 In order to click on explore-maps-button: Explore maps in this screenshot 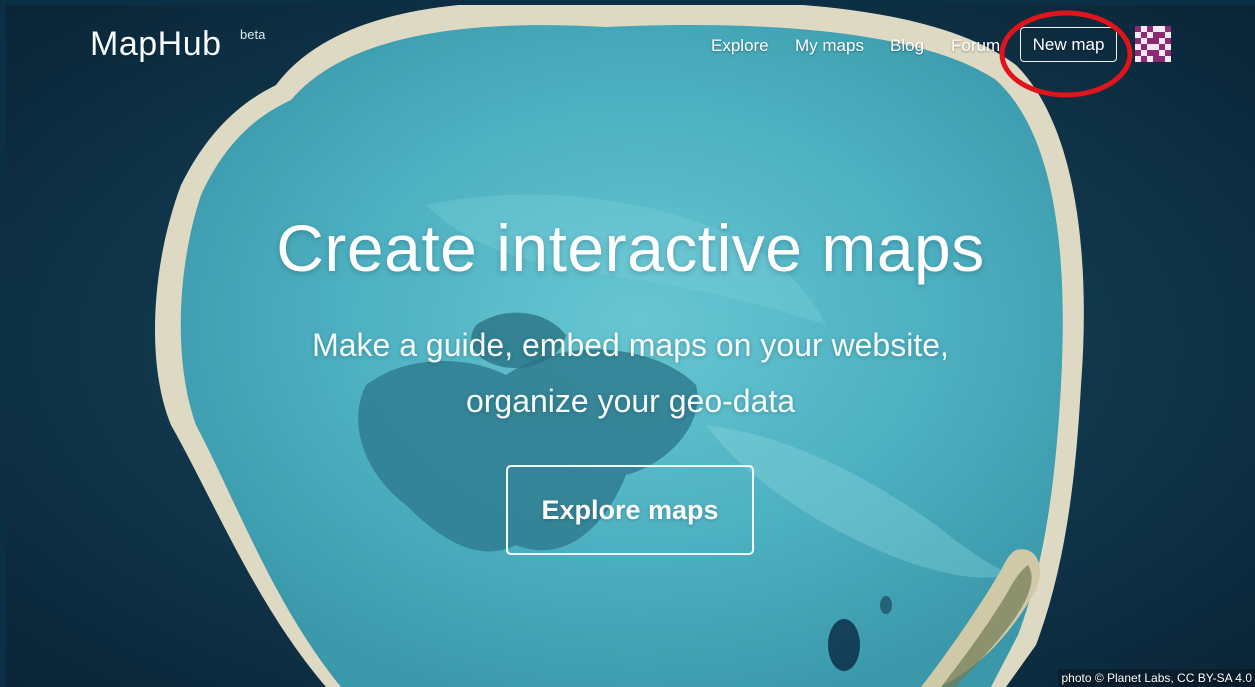, I will do `click(630, 510)`.